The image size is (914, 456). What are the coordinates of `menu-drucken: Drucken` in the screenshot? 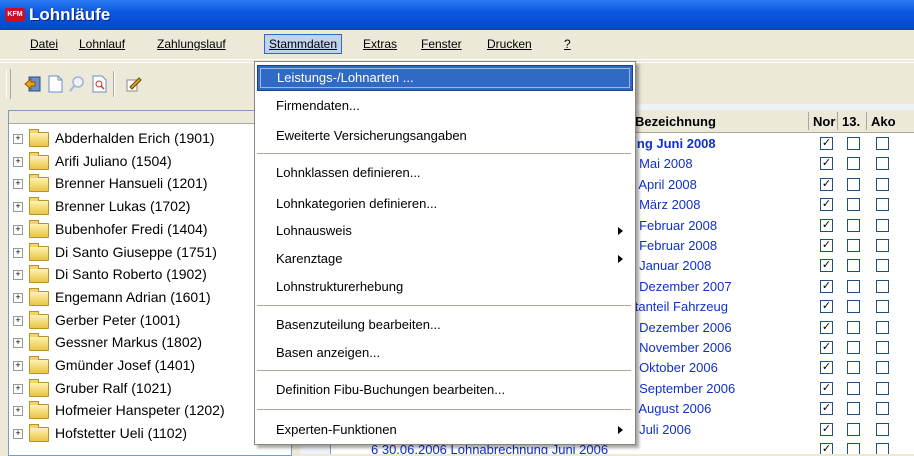 It's located at (509, 44).